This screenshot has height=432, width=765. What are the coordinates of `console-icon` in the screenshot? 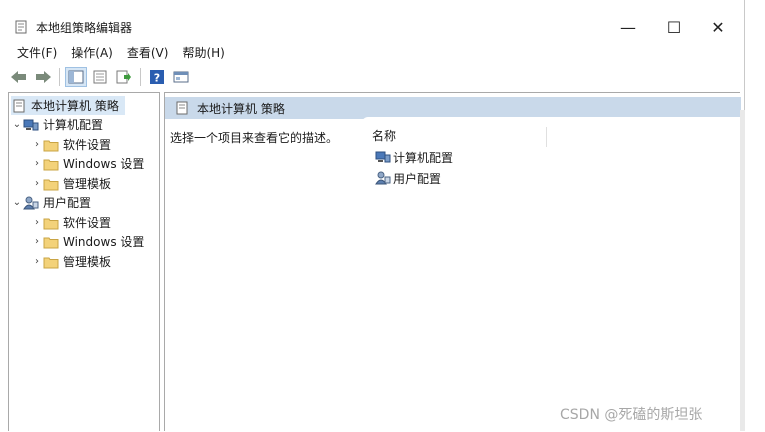 It's located at (181, 77).